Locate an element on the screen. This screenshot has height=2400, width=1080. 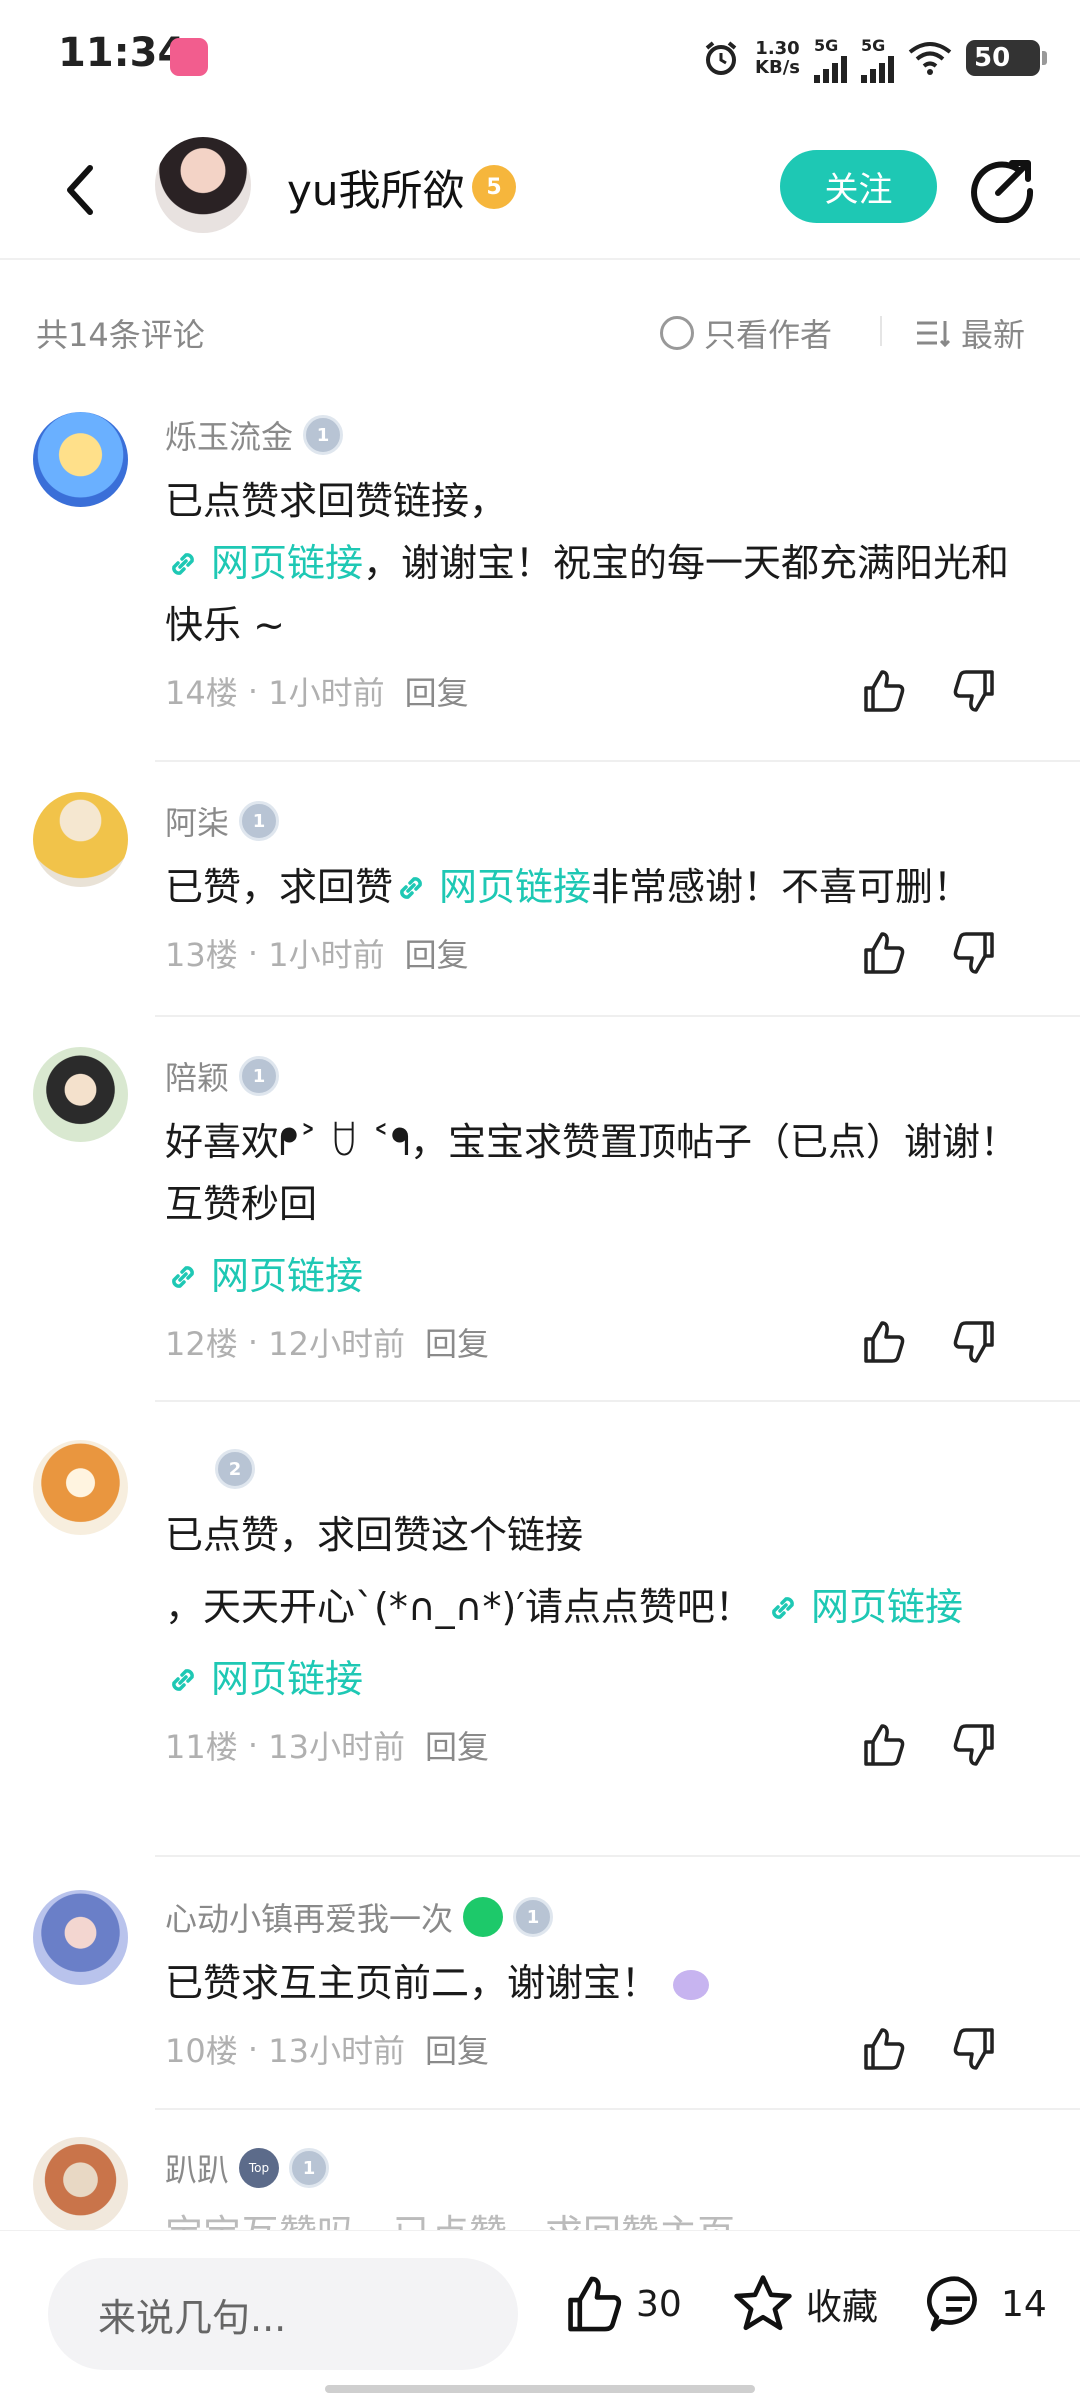
commenter-name: 陪颖 is located at coordinates (197, 1076).